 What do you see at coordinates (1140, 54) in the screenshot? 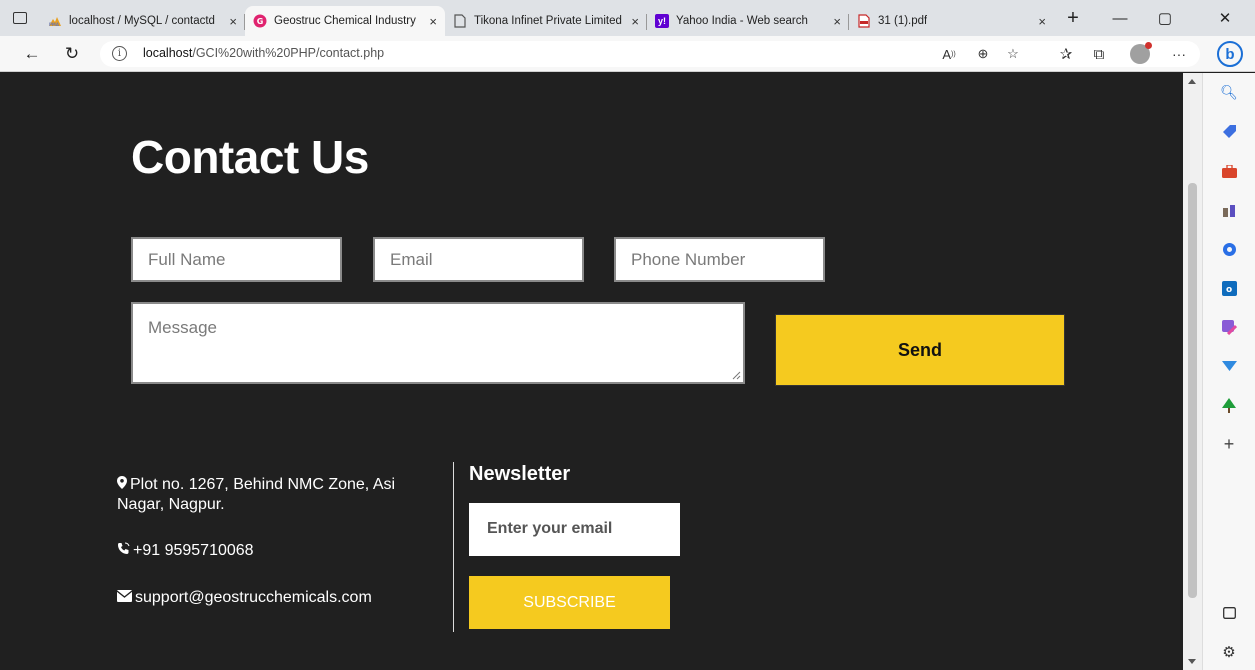
I see `profile-avatar` at bounding box center [1140, 54].